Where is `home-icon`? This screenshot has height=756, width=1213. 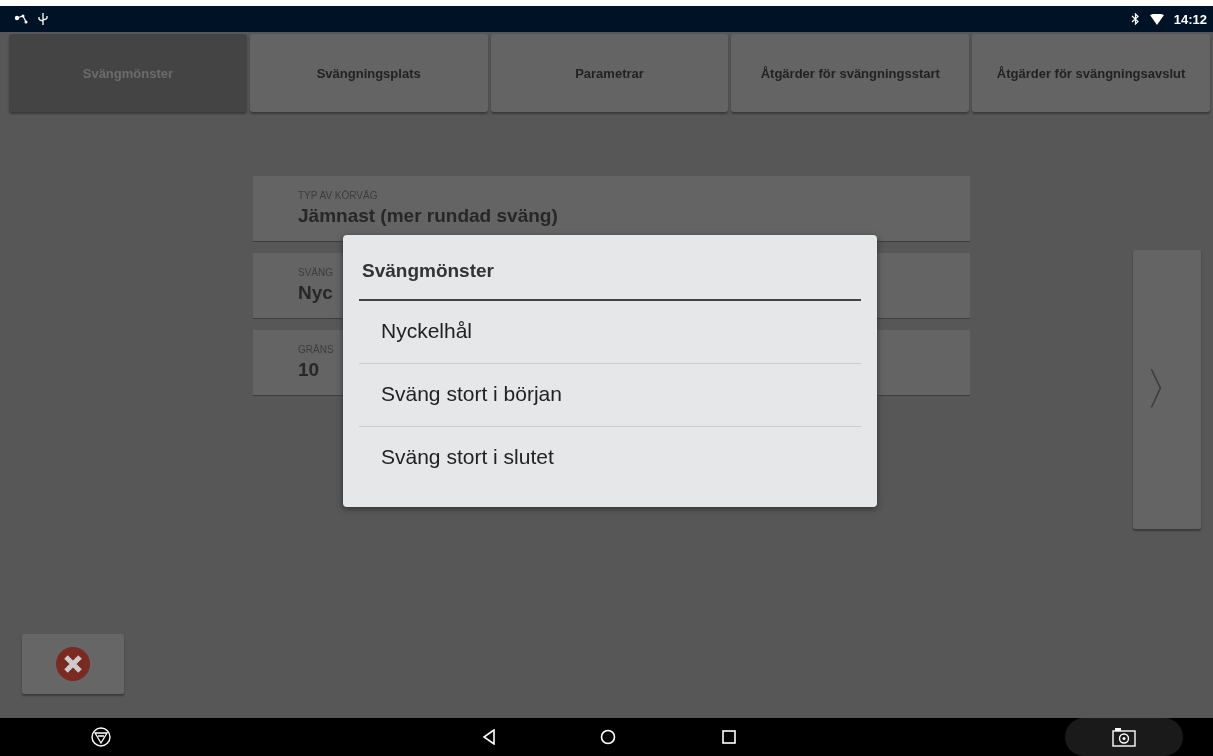 home-icon is located at coordinates (608, 737).